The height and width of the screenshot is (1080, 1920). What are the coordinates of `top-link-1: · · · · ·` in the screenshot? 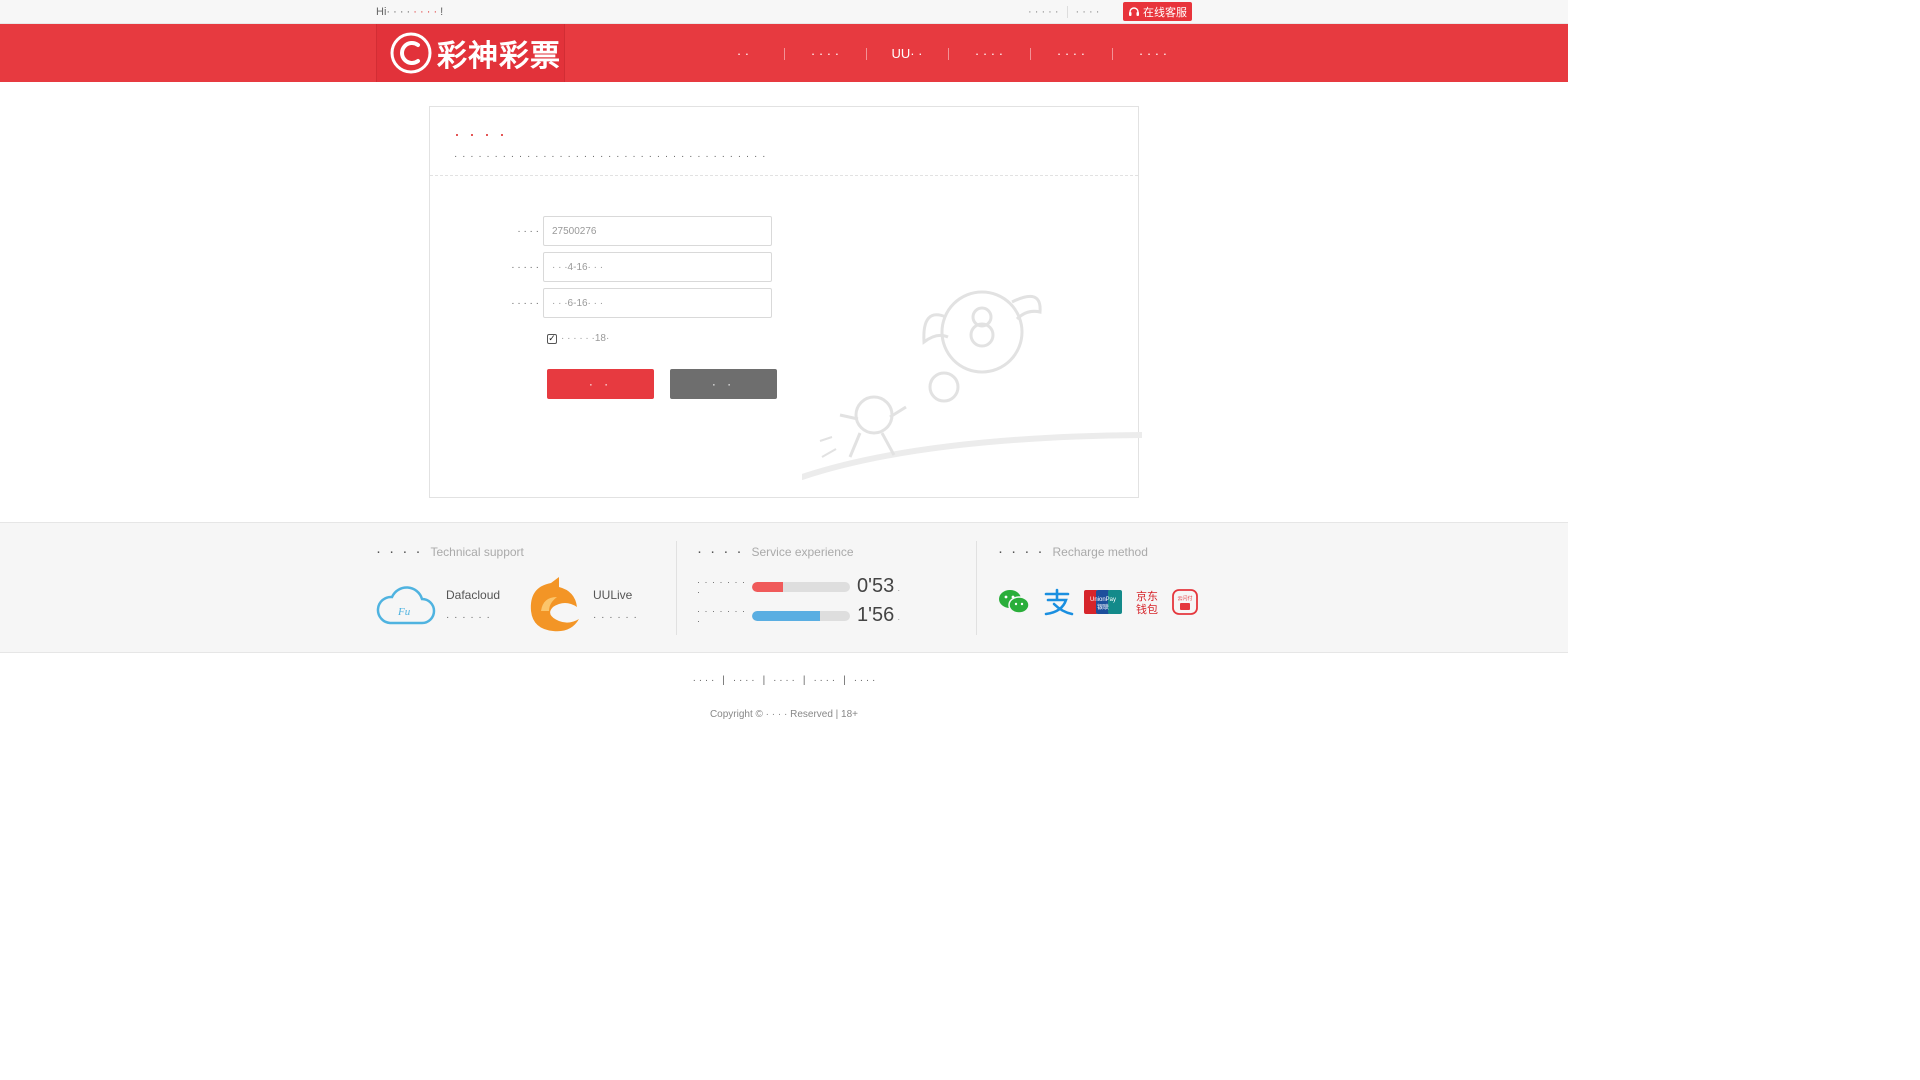 It's located at (1043, 12).